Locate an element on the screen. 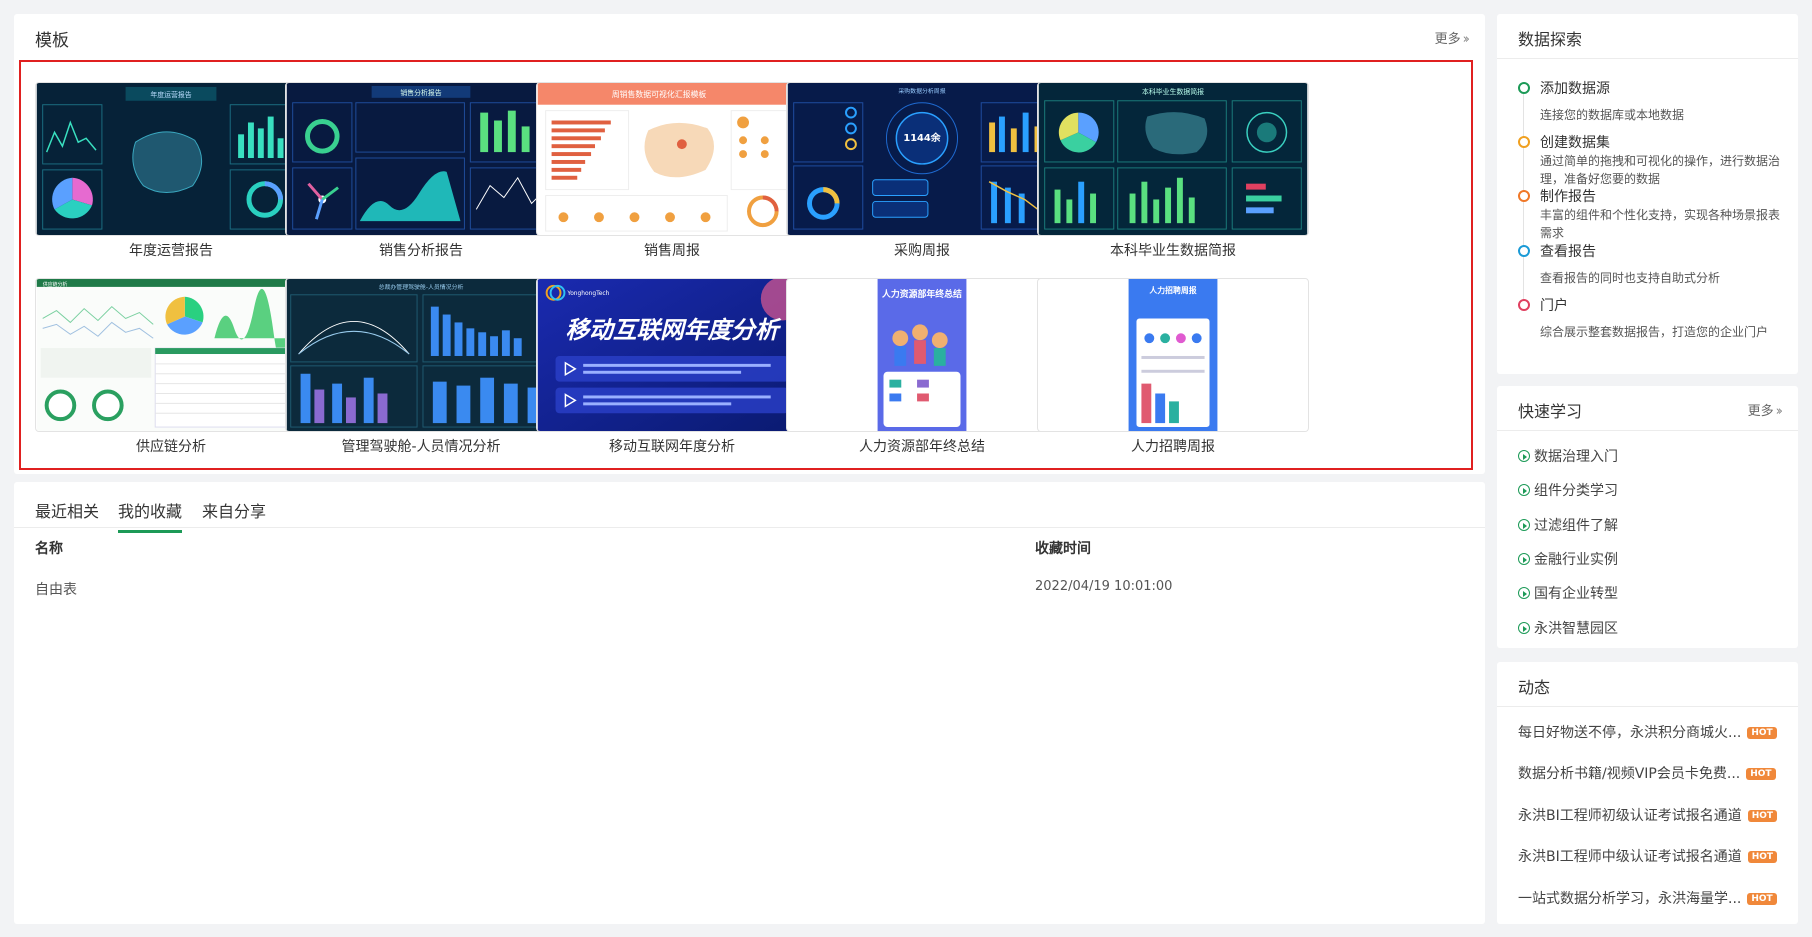 The image size is (1812, 937). learn-item-label: 永洪智慧园区 is located at coordinates (1576, 629).